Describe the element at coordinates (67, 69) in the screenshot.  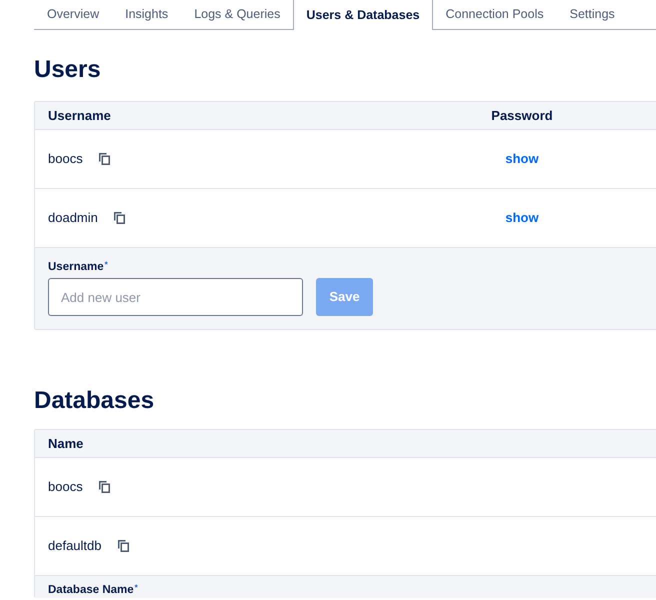
I see `section-title: Users` at that location.